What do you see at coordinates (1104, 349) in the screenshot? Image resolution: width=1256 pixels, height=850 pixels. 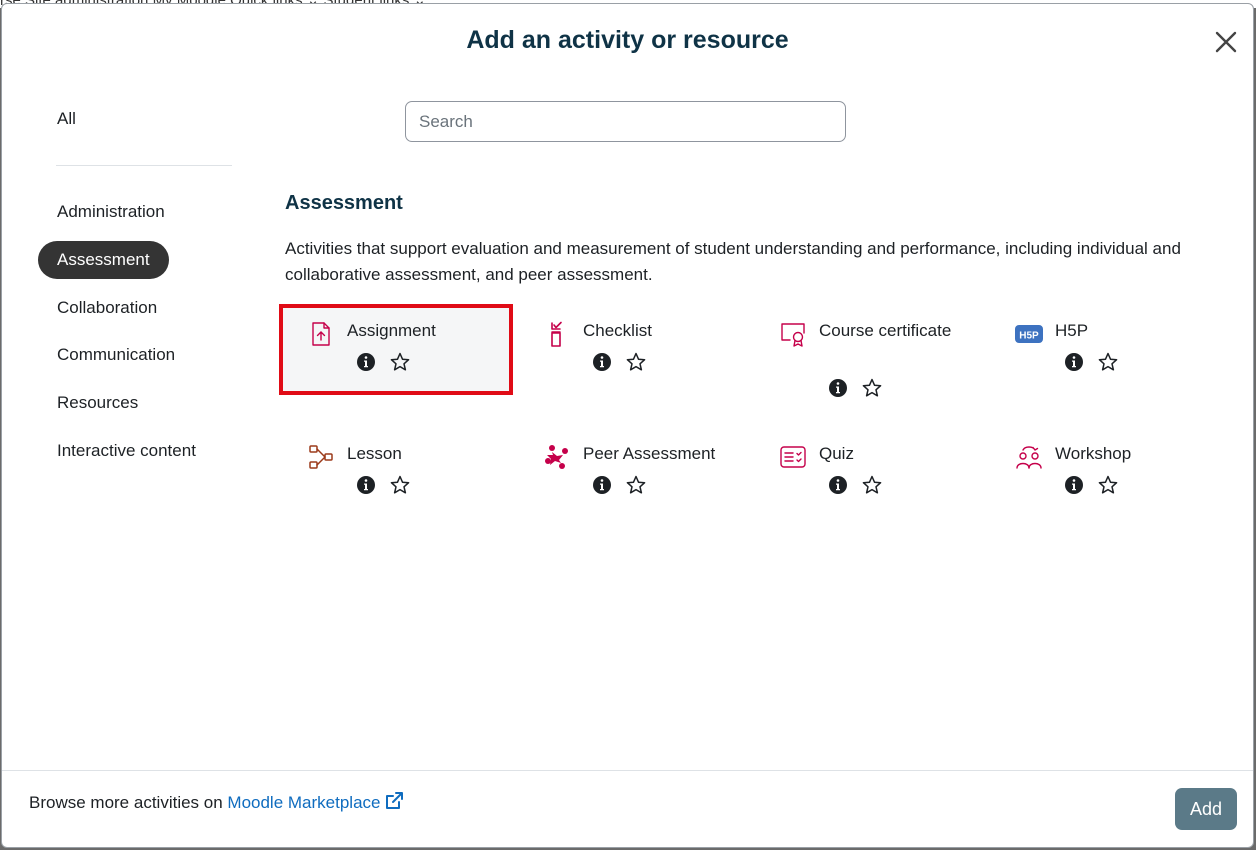 I see `activity-h5p: H5P H5P` at bounding box center [1104, 349].